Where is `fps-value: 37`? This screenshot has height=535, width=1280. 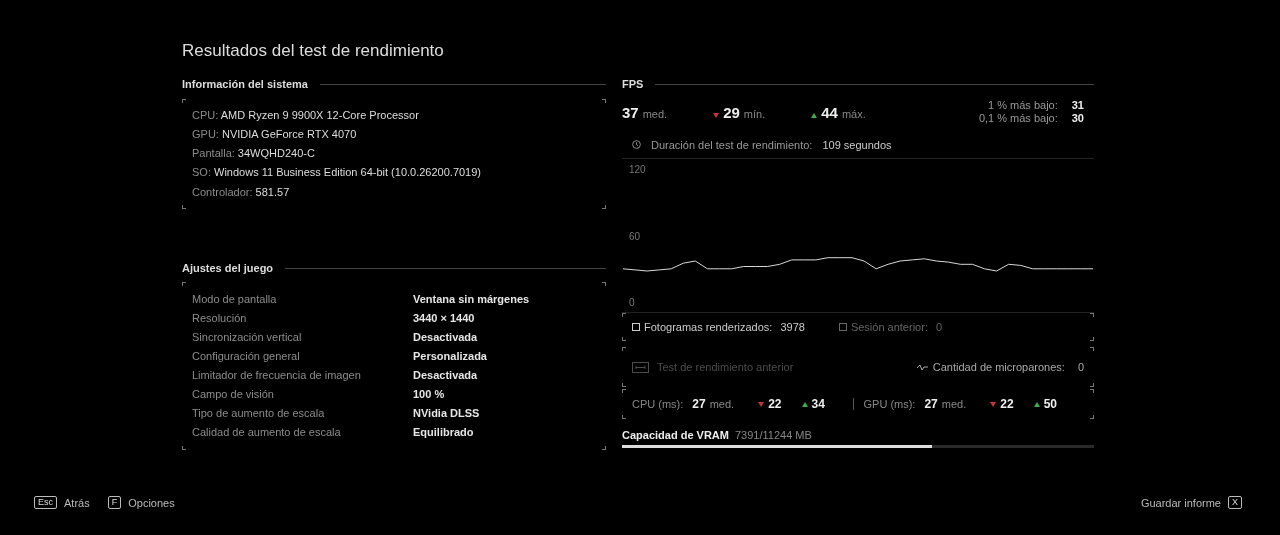
fps-value: 37 is located at coordinates (630, 112).